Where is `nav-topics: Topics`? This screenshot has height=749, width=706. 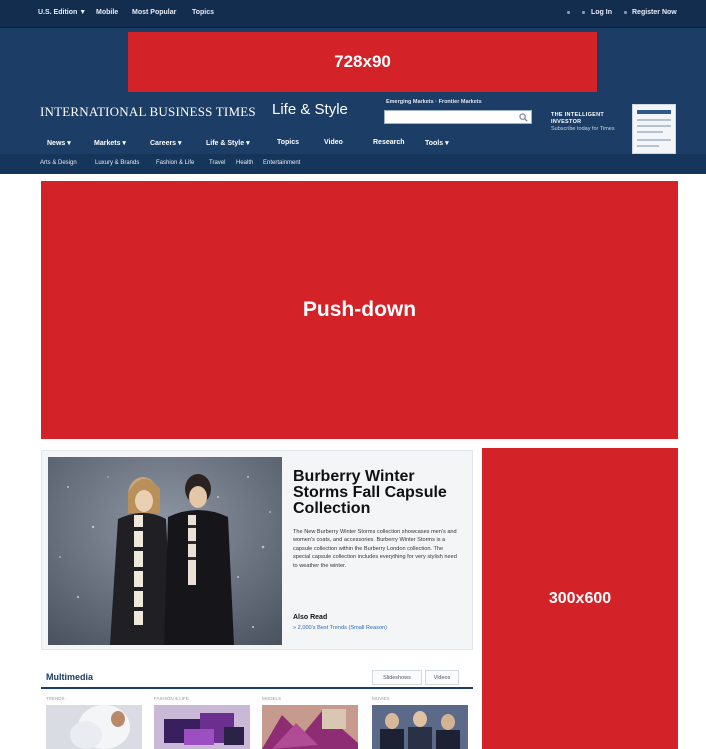 nav-topics: Topics is located at coordinates (288, 142).